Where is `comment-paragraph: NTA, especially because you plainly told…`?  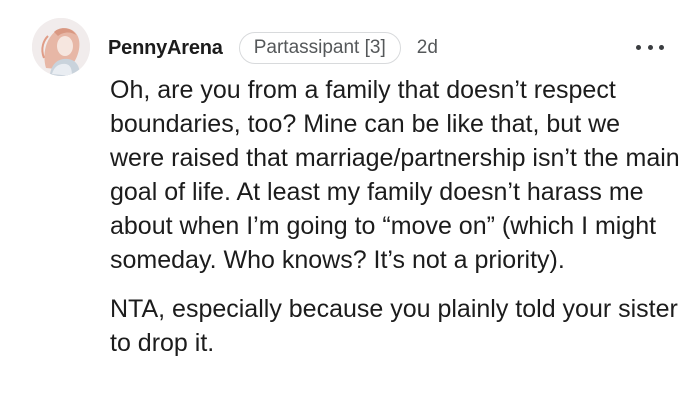
comment-paragraph: NTA, especially because you plainly told… is located at coordinates (394, 326).